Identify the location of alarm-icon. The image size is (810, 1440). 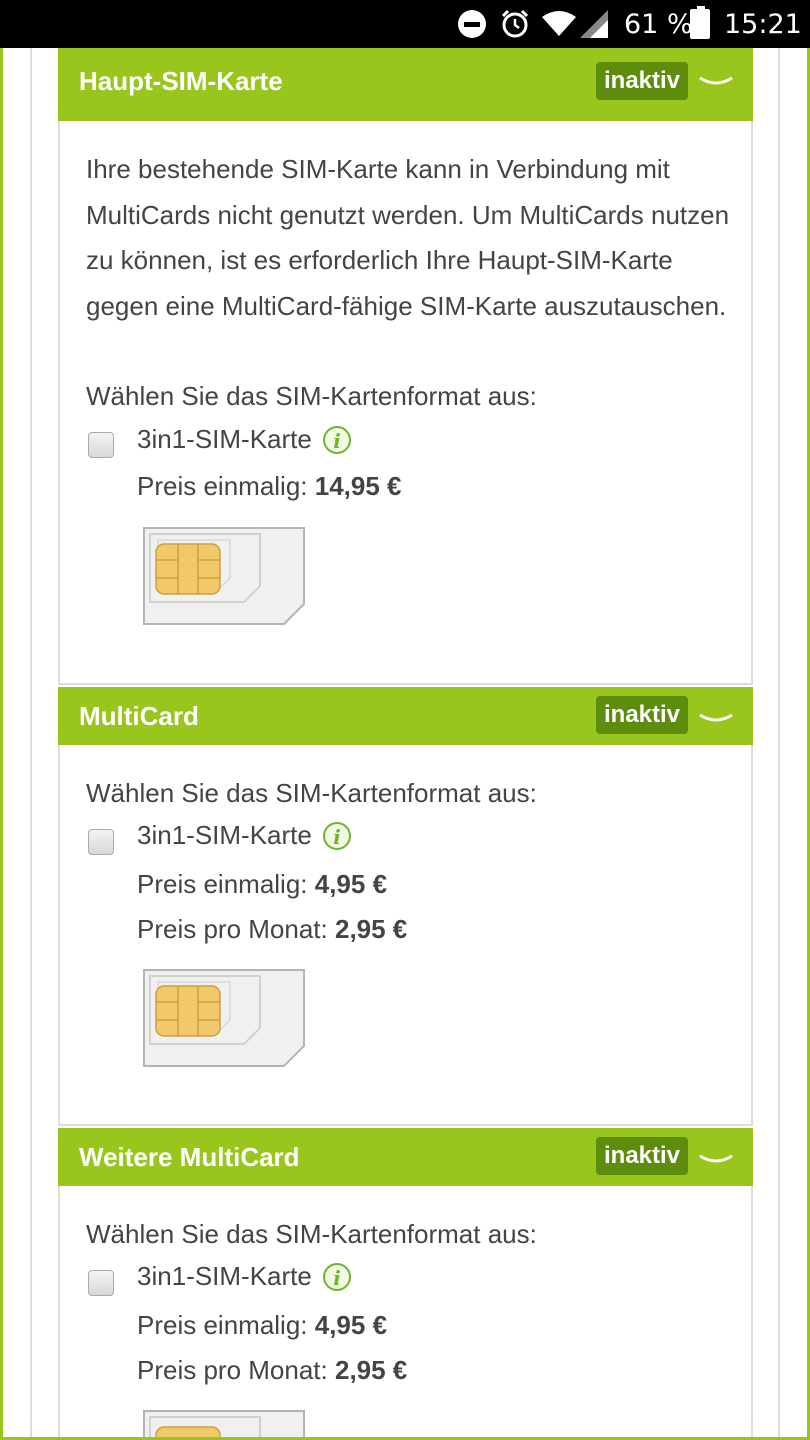
(515, 24).